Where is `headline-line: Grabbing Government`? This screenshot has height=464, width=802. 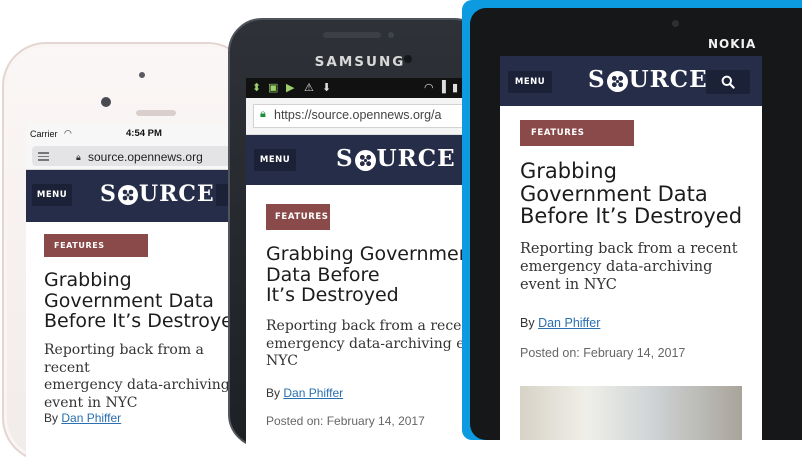 headline-line: Grabbing Government is located at coordinates (371, 254).